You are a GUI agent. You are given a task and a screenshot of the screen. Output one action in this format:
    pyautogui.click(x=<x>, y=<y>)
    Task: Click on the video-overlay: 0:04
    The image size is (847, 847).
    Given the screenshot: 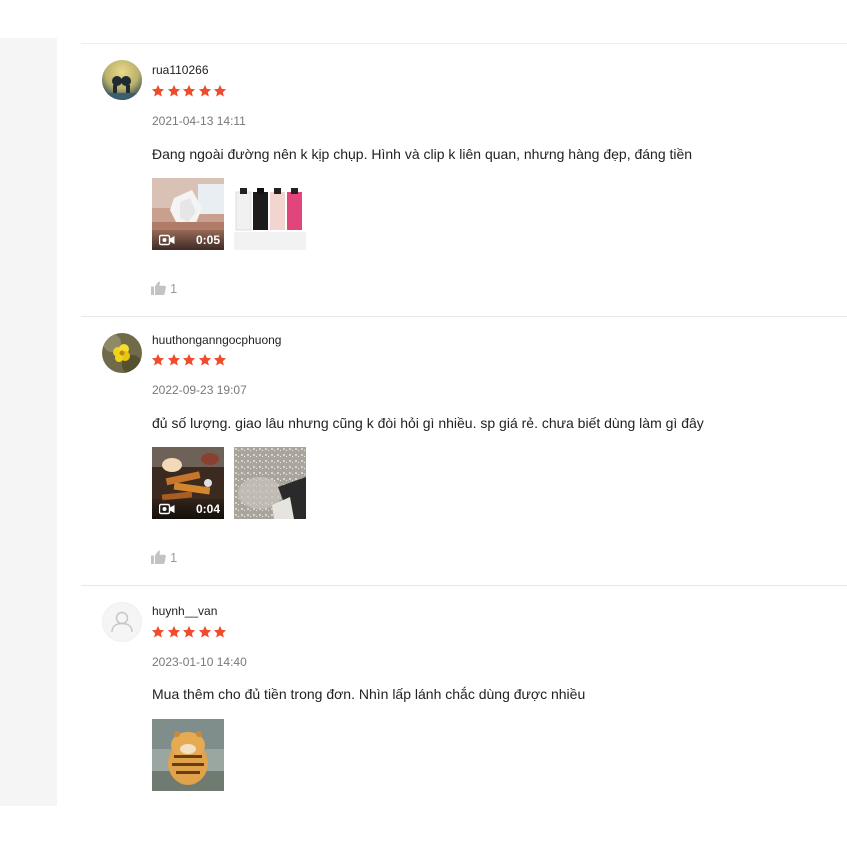 What is the action you would take?
    pyautogui.click(x=188, y=509)
    